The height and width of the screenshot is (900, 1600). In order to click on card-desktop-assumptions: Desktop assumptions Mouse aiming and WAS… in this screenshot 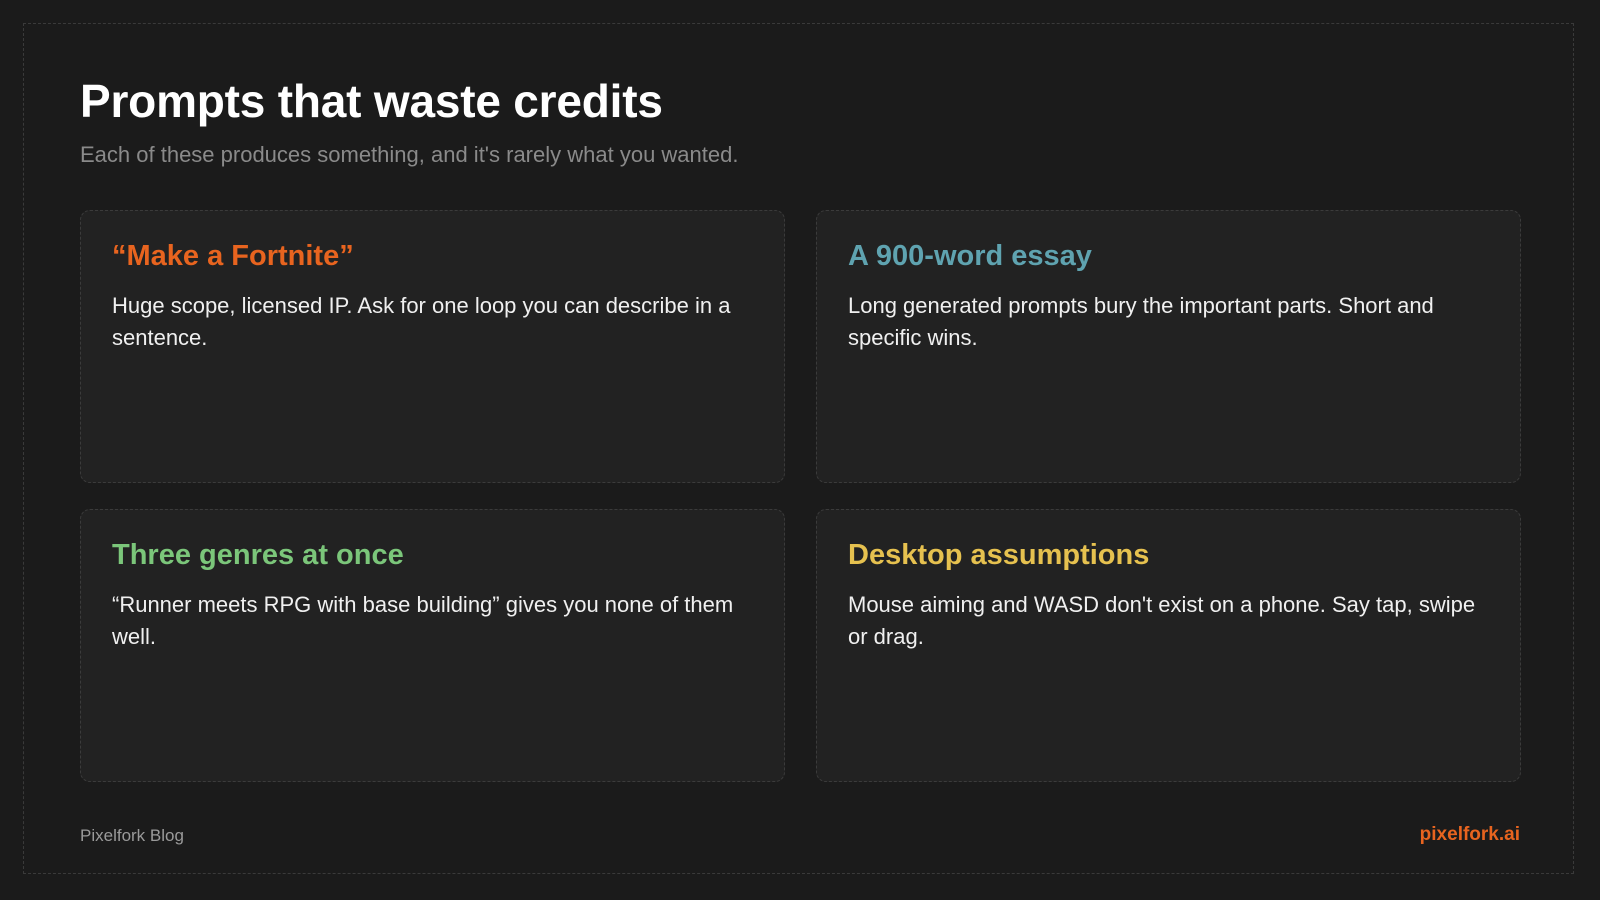, I will do `click(1168, 645)`.